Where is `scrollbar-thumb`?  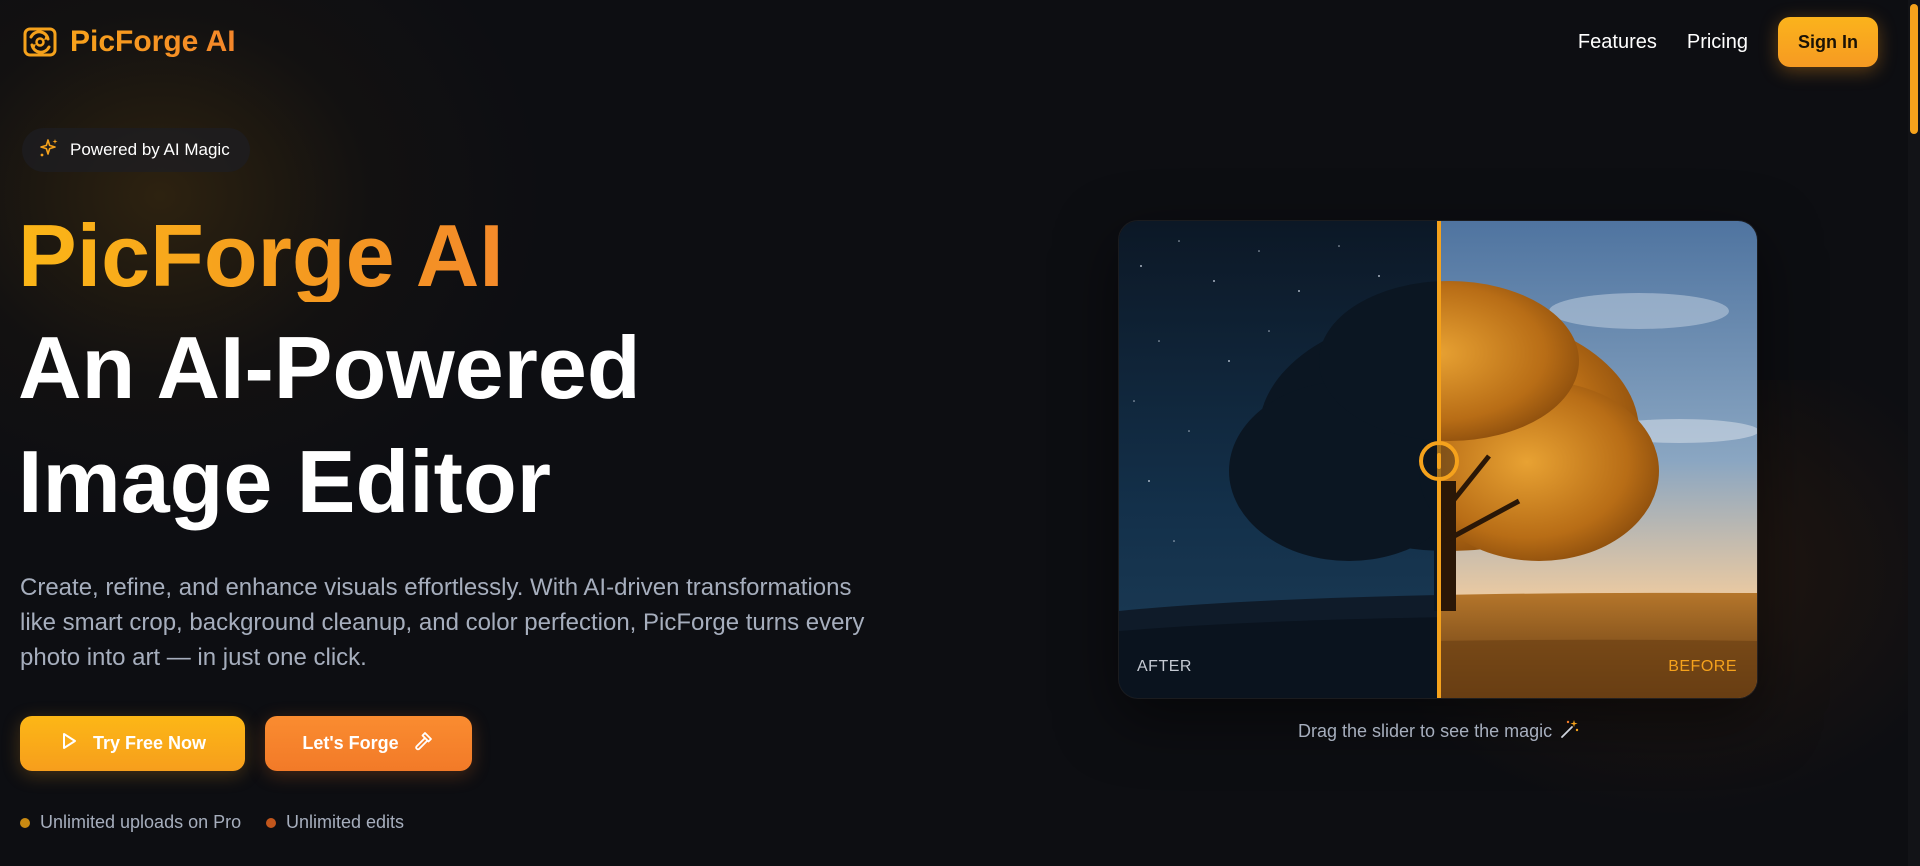
scrollbar-thumb is located at coordinates (1914, 69).